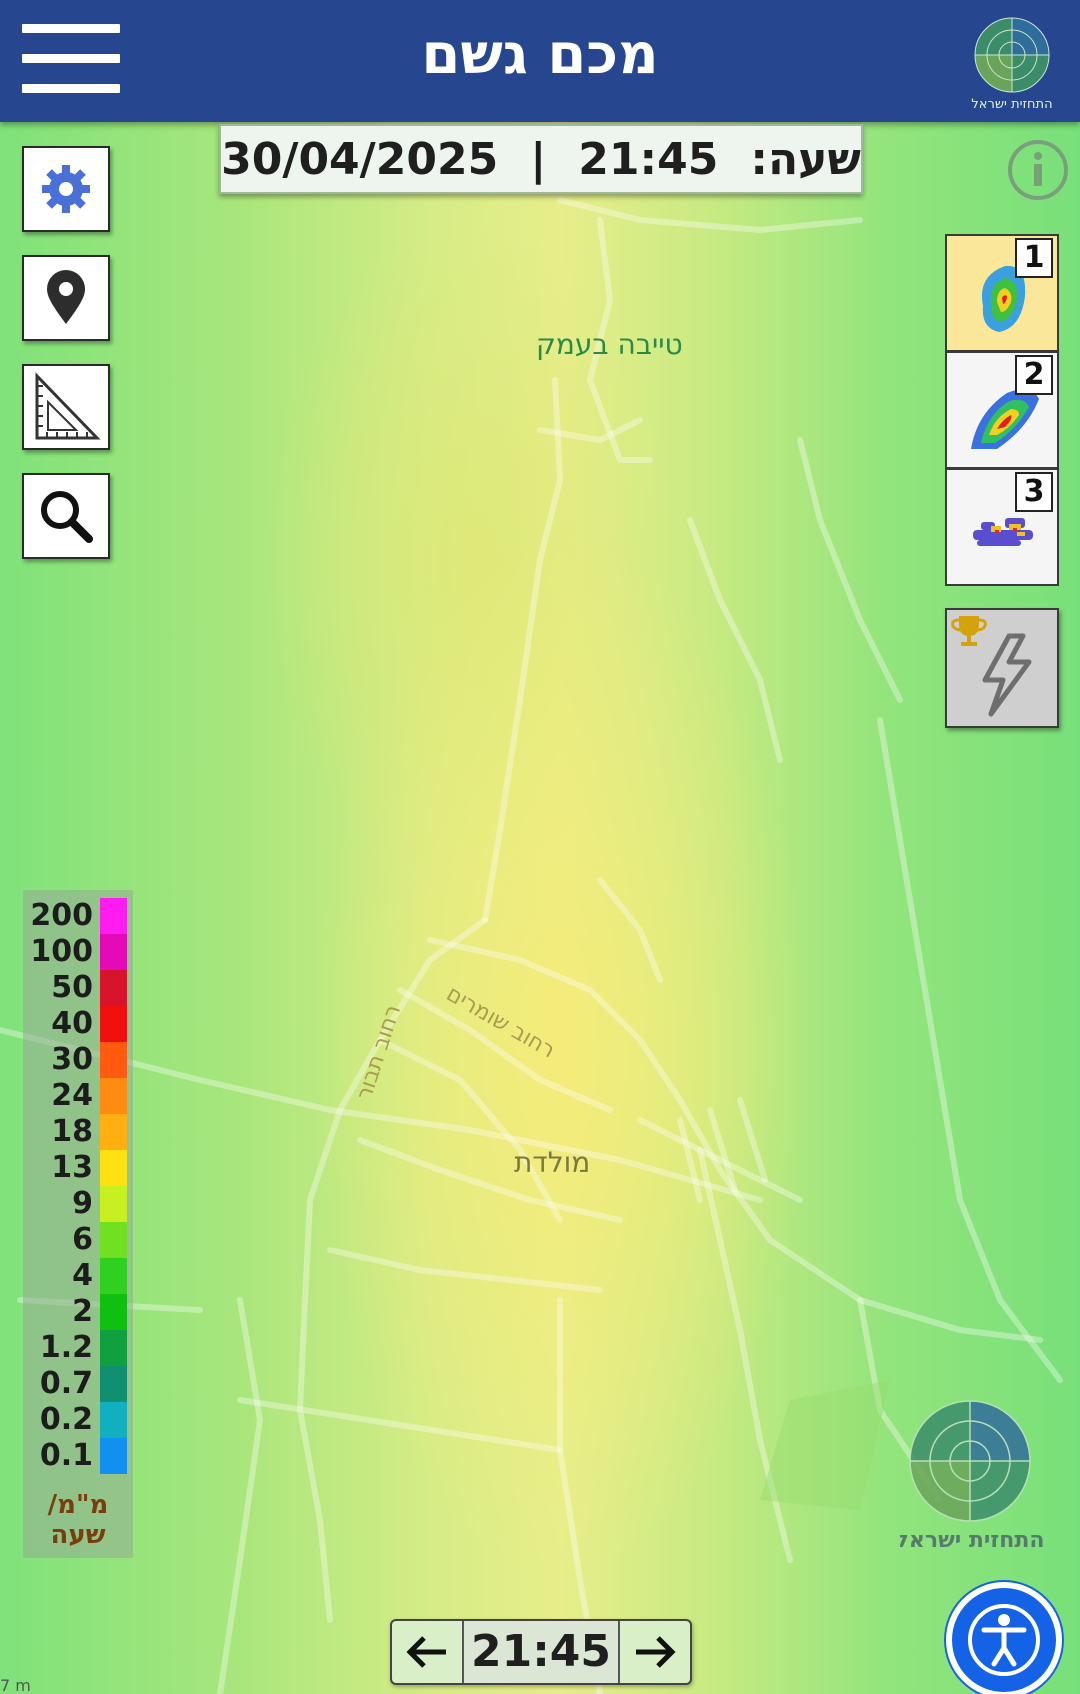  Describe the element at coordinates (360, 159) in the screenshot. I see `banner-date: 30/04/2025` at that location.